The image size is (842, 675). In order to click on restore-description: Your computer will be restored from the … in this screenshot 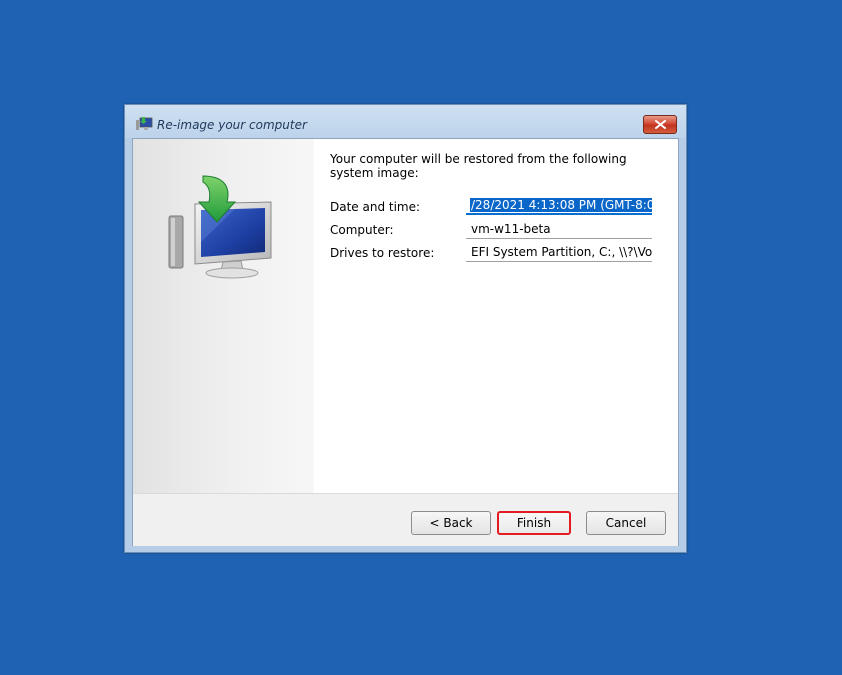, I will do `click(478, 166)`.